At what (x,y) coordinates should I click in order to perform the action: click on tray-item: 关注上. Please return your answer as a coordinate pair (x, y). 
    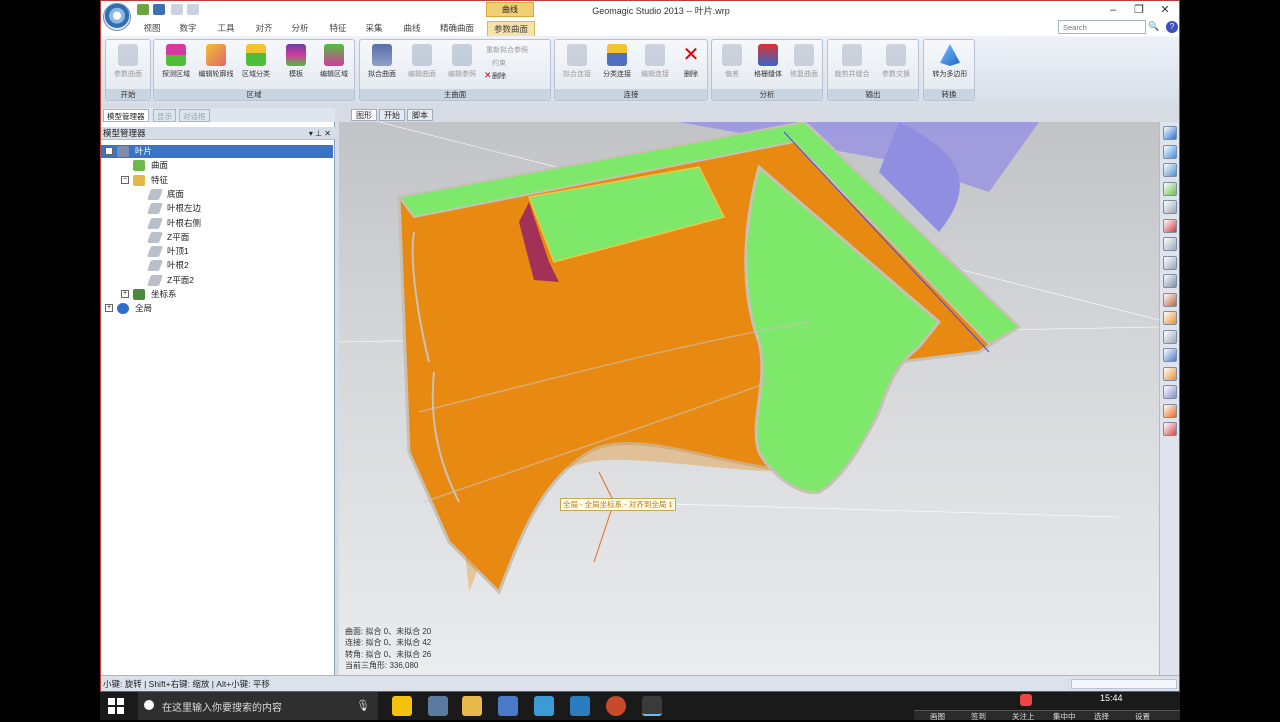
    Looking at the image, I should click on (1023, 716).